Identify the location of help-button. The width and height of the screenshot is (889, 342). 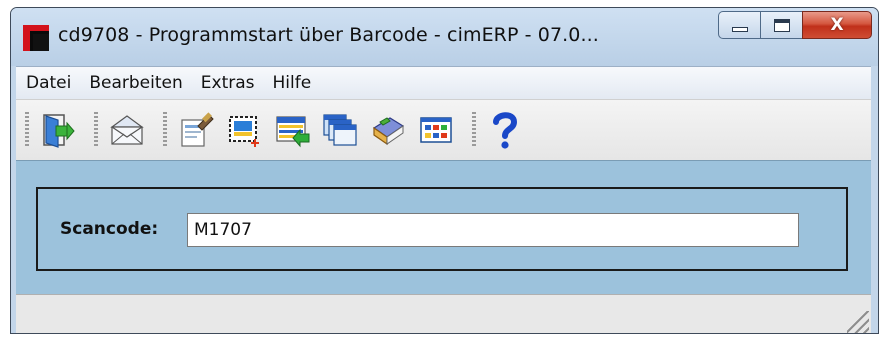
(505, 130).